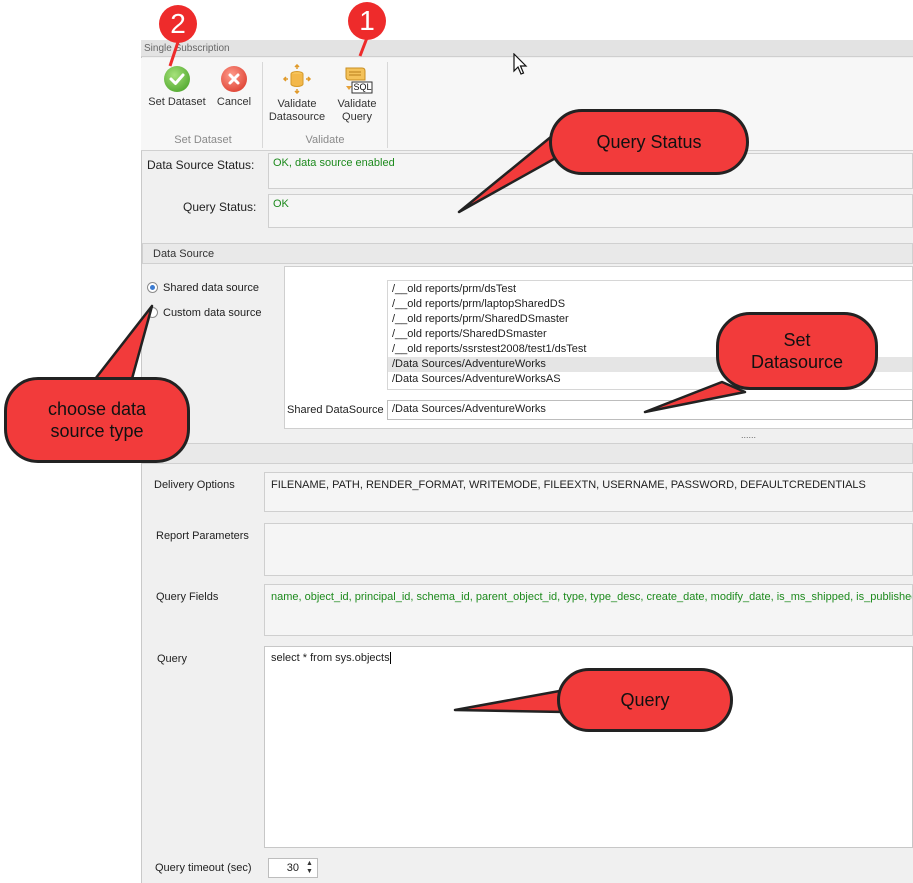 The image size is (913, 883). I want to click on arrow-query, so click(510, 701).